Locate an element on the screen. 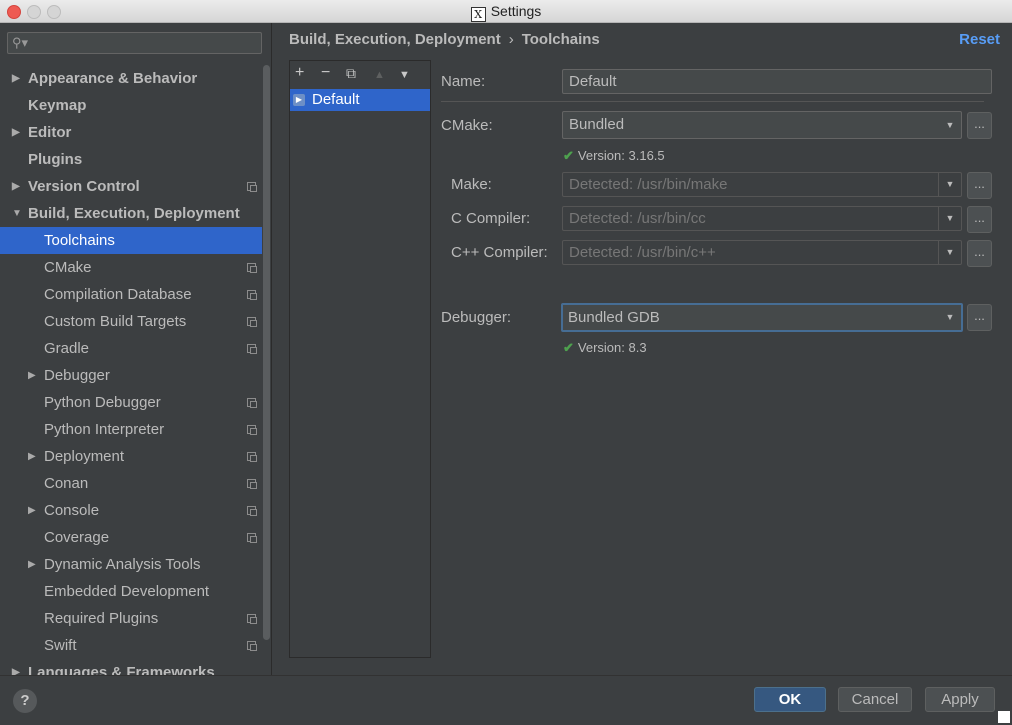  sidebar-item-toolchains: Toolchains is located at coordinates (131, 240).